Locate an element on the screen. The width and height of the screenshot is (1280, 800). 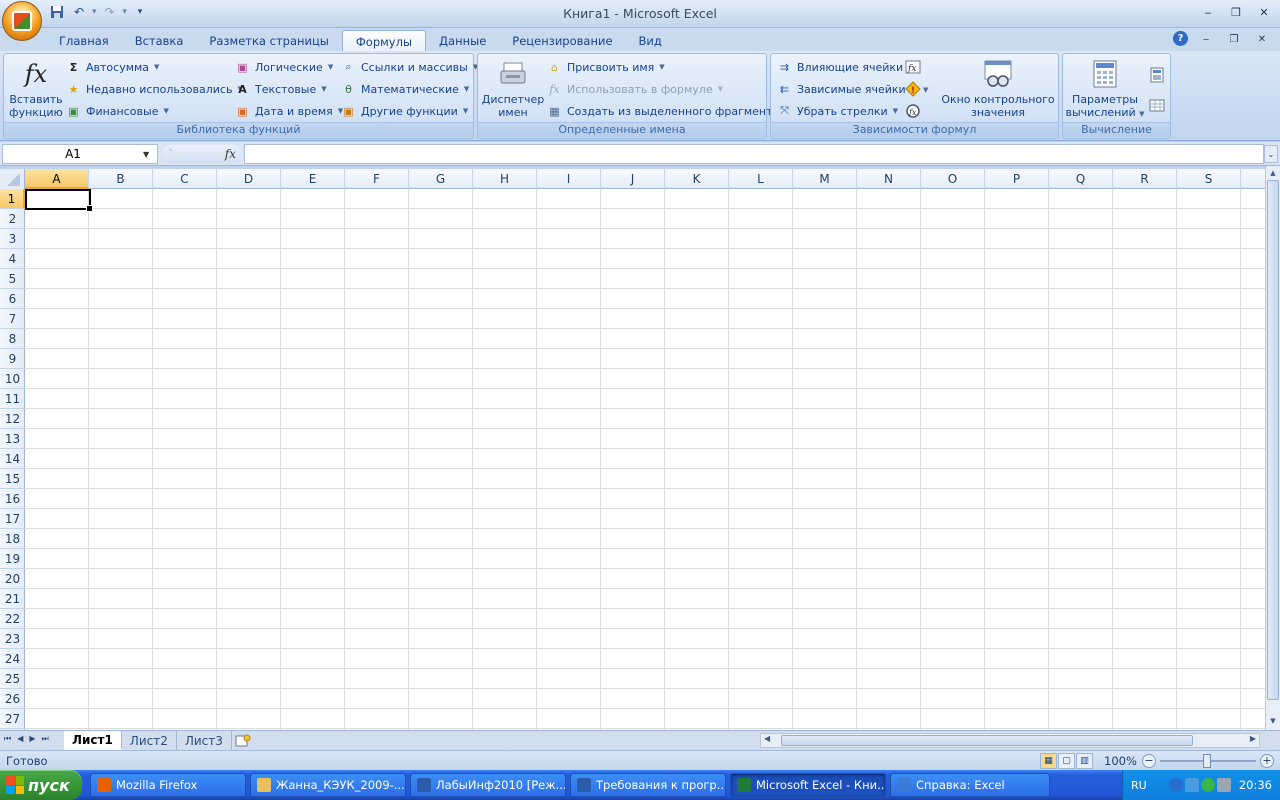
zoom-level: 100% is located at coordinates (1120, 761).